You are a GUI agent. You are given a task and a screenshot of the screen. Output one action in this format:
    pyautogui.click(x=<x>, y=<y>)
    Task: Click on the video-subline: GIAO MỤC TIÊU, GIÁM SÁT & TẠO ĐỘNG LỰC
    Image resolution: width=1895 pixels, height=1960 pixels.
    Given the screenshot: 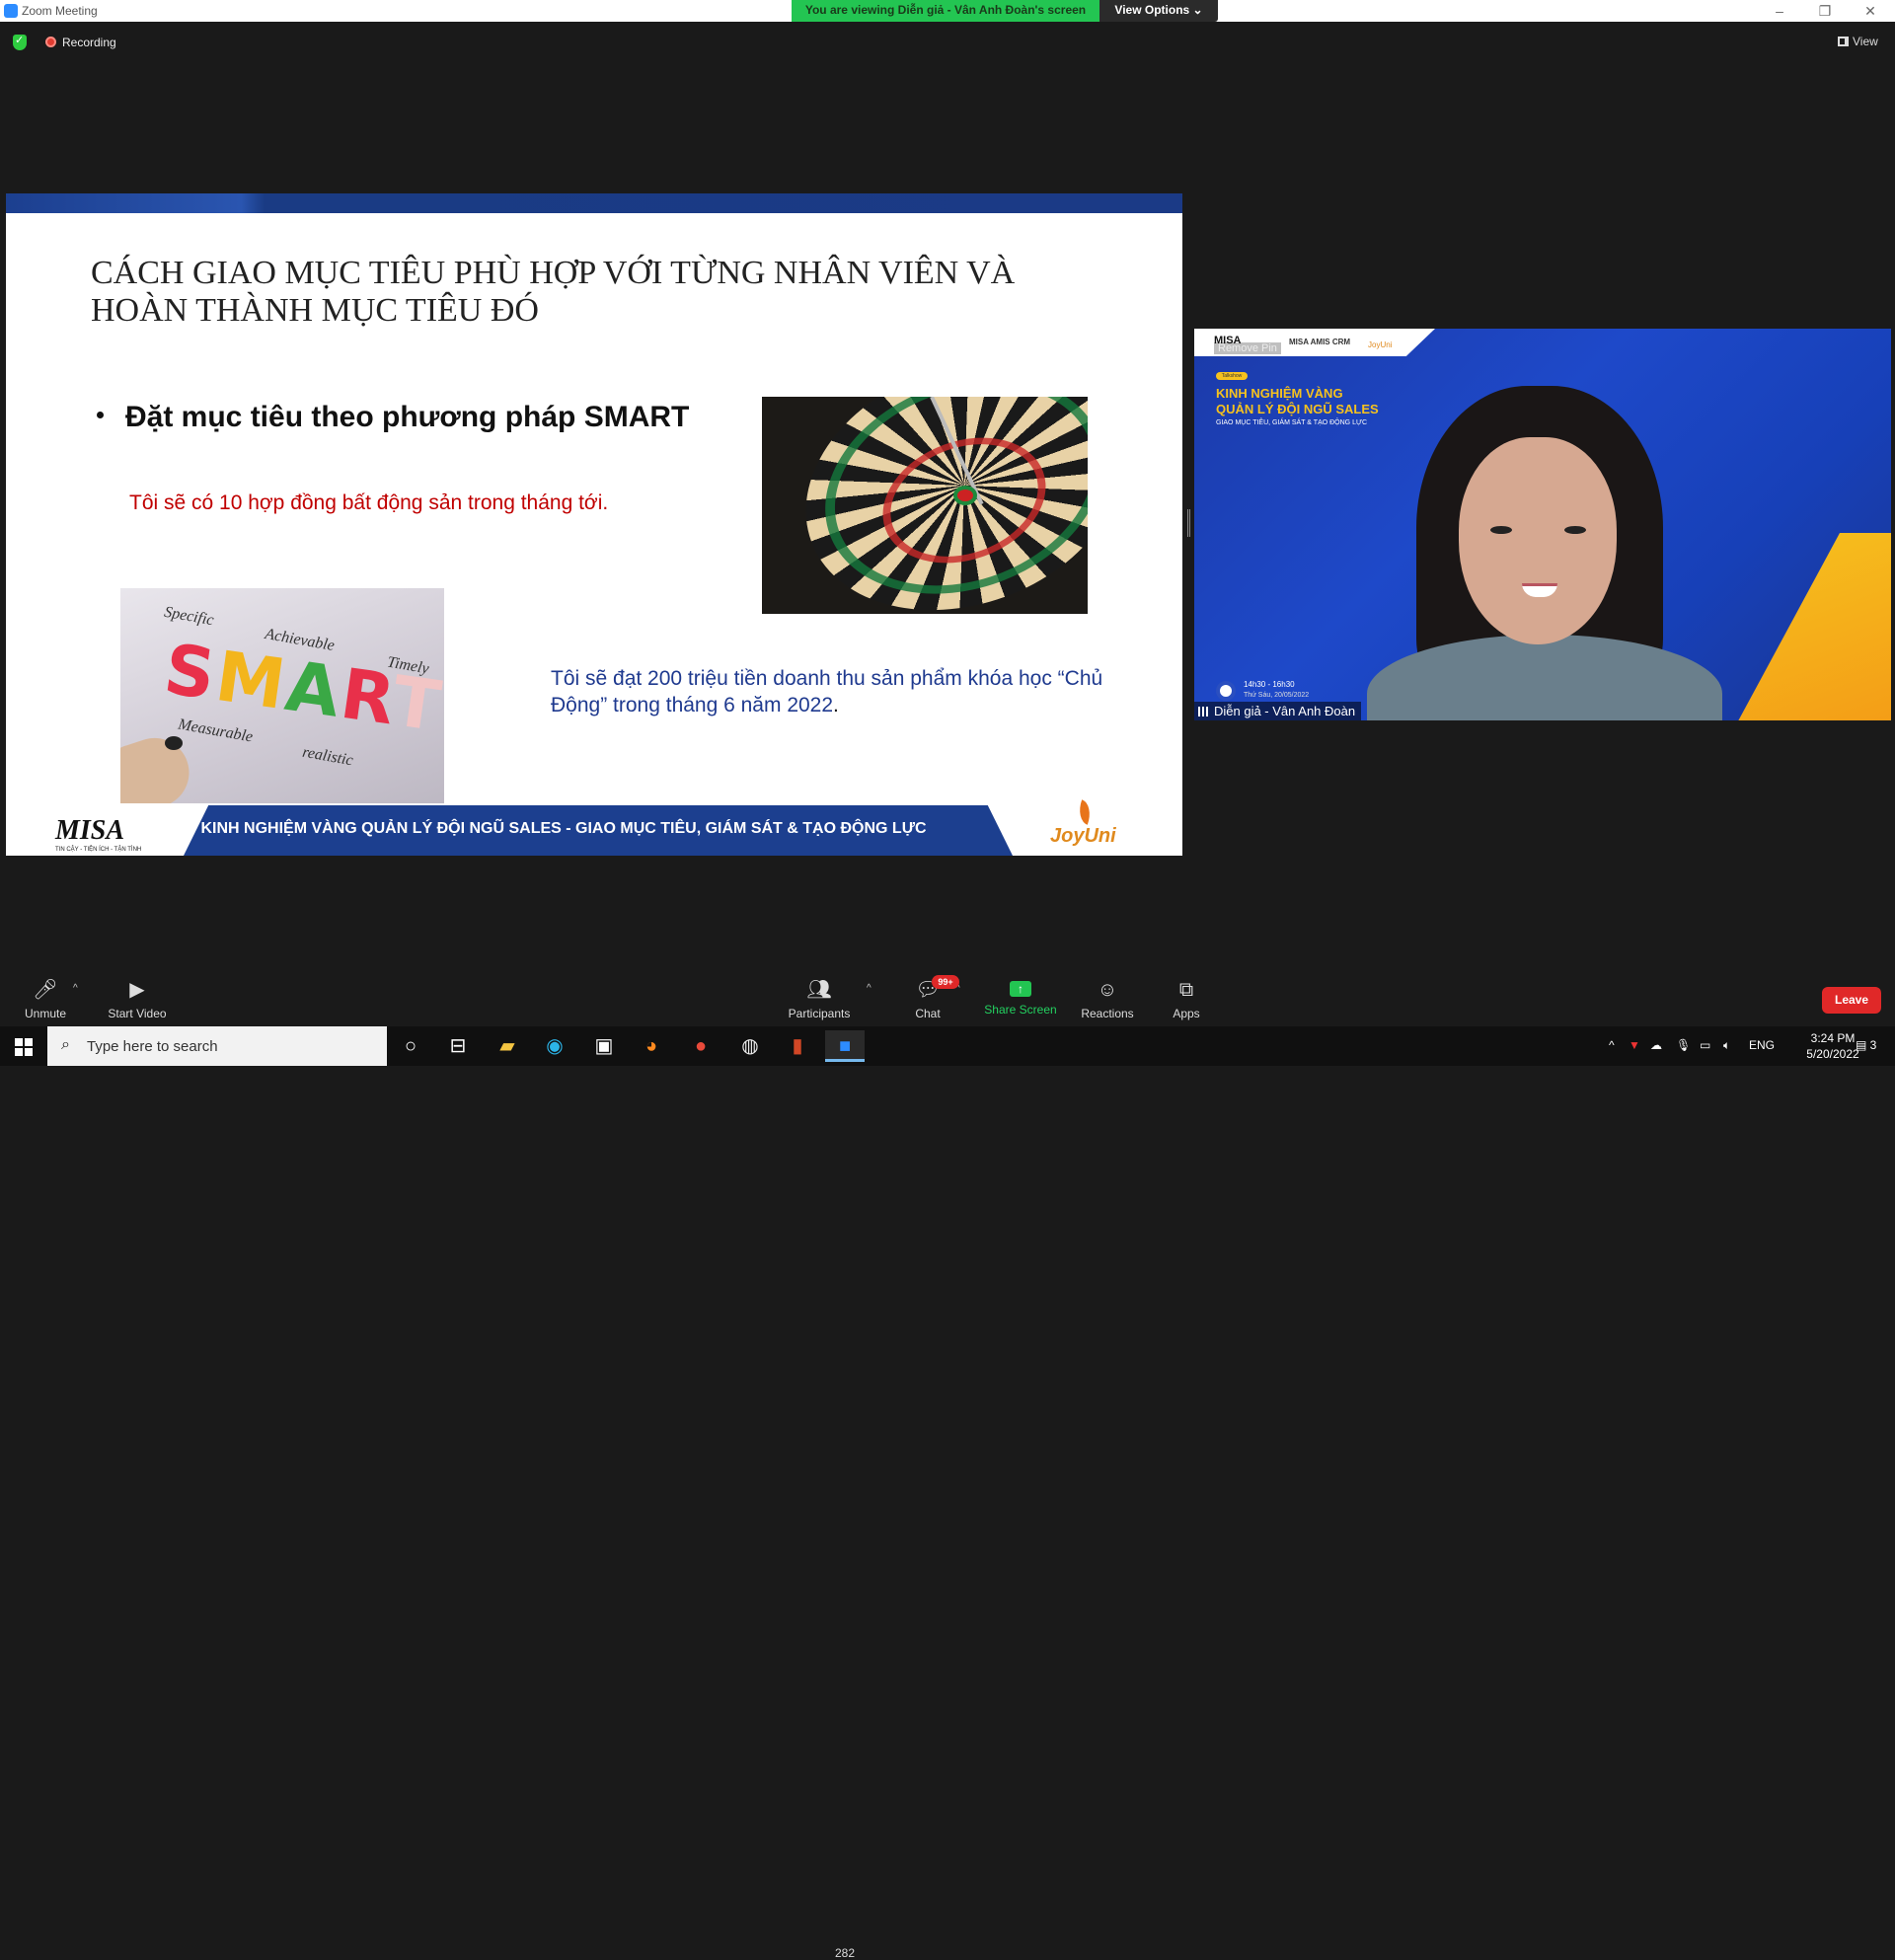 What is the action you would take?
    pyautogui.click(x=1292, y=422)
    